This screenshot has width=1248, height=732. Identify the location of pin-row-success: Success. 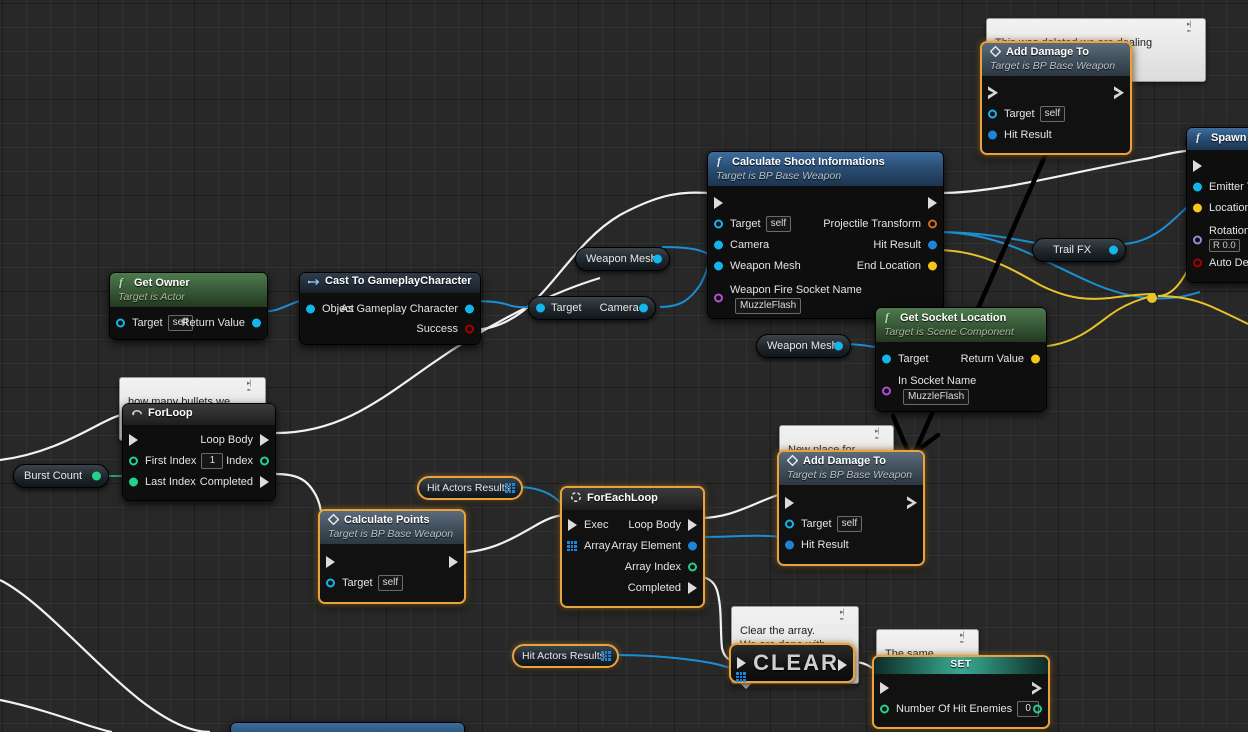
(390, 329).